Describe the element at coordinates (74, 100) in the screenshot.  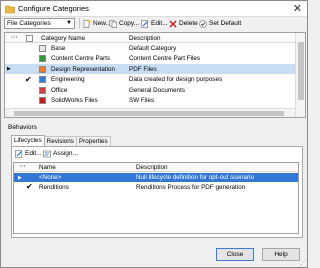
I see `category-name: SolidWorks Files` at that location.